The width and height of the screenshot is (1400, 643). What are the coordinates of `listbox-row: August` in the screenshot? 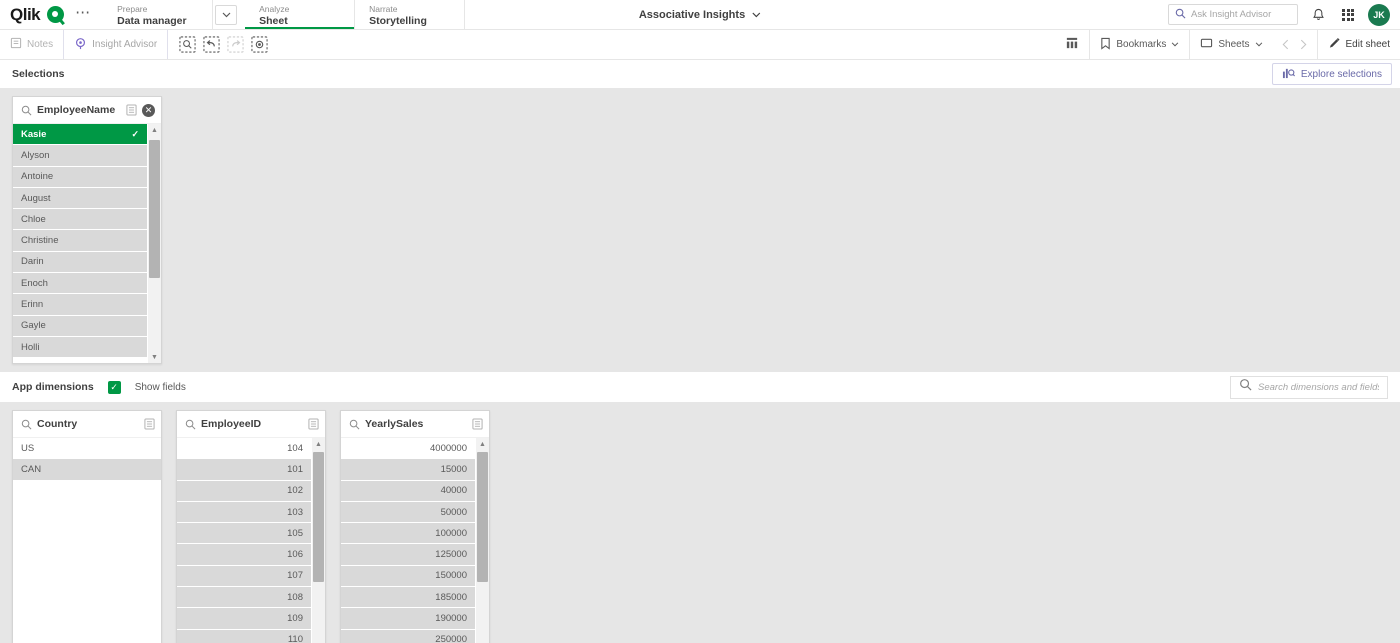 It's located at (80, 198).